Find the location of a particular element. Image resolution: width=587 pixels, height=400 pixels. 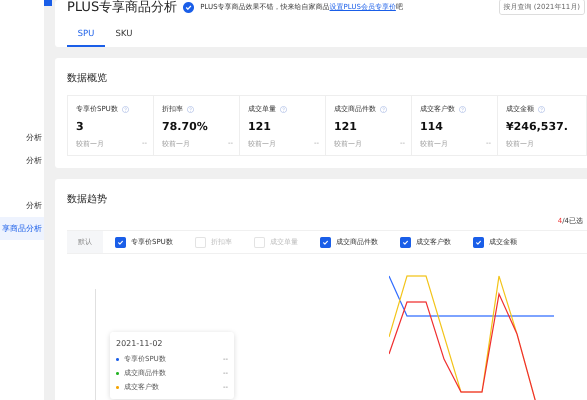

tooltip-date: 2021-11-02 is located at coordinates (140, 343).